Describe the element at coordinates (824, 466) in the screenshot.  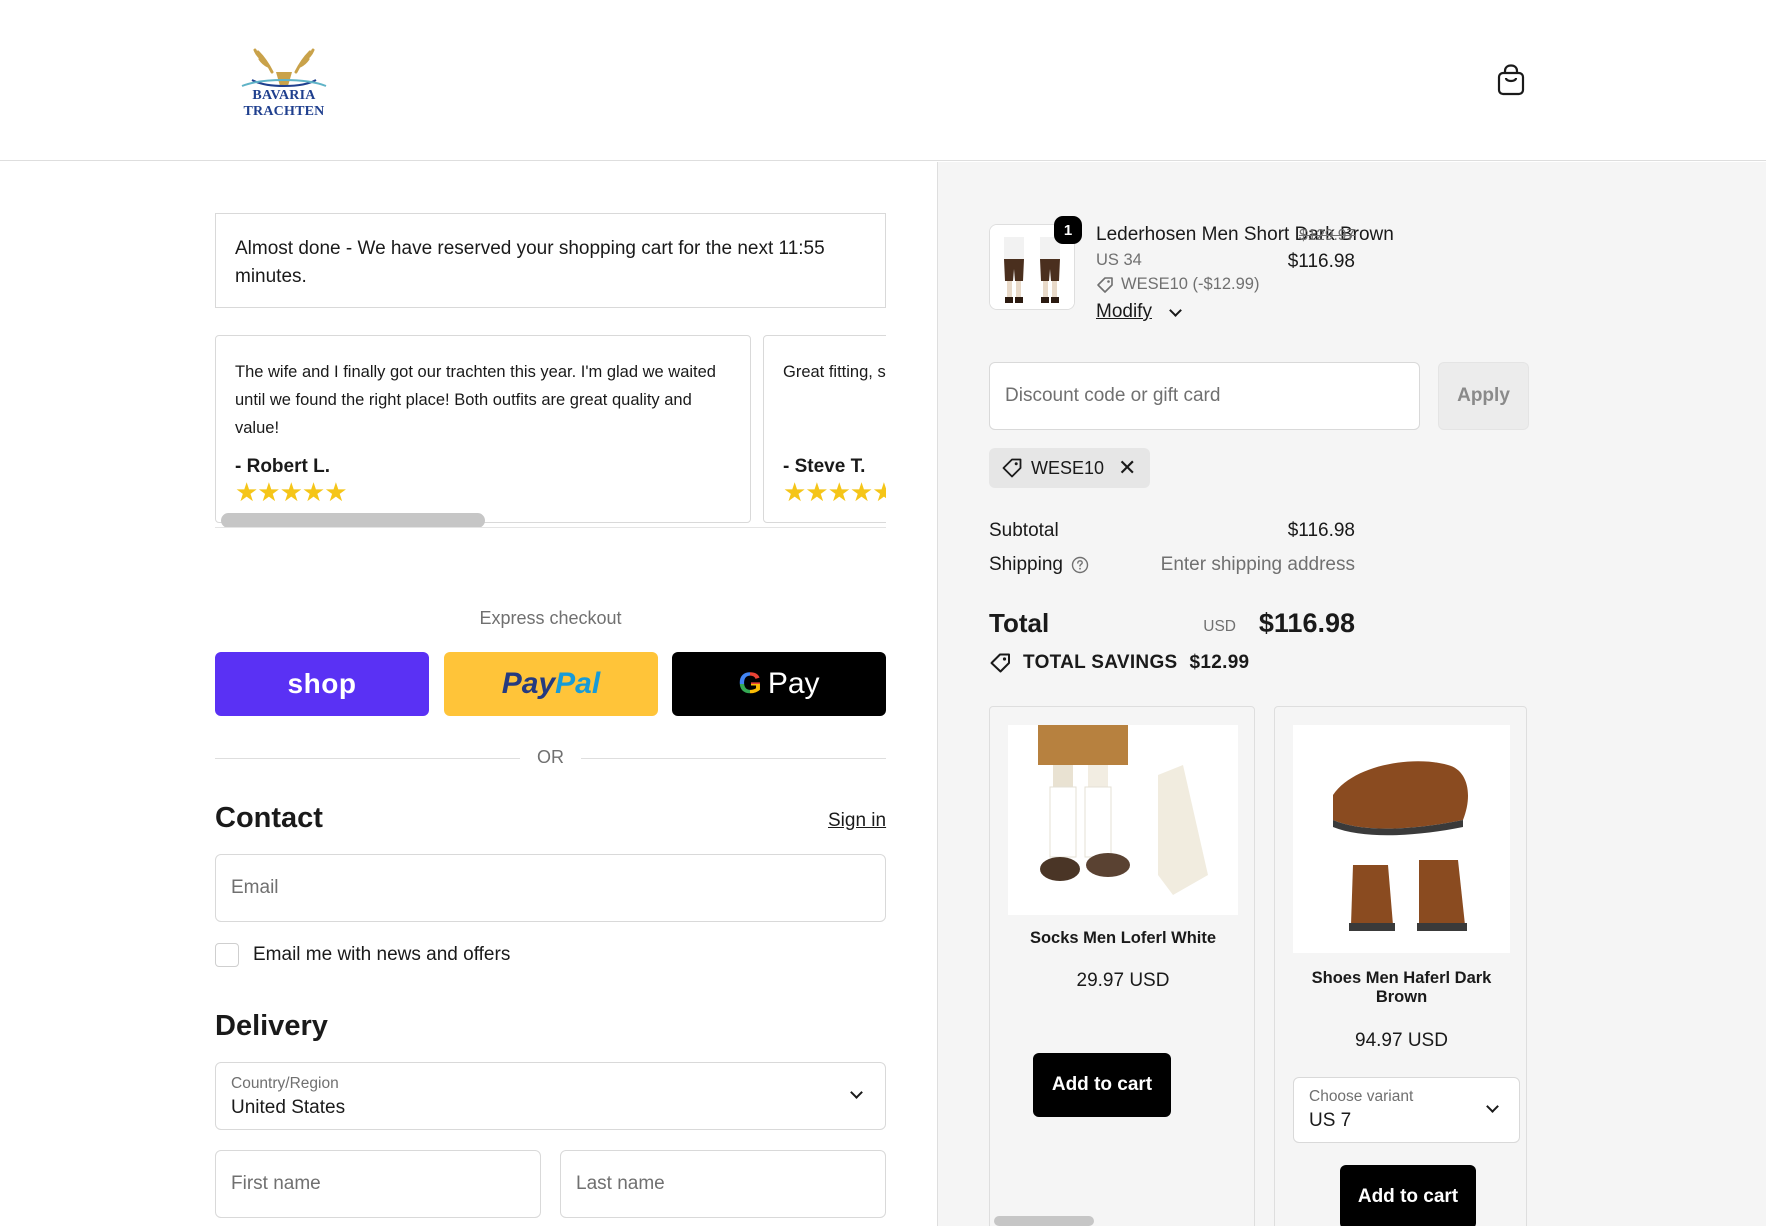
I see `review-author: - Steve T.` at that location.